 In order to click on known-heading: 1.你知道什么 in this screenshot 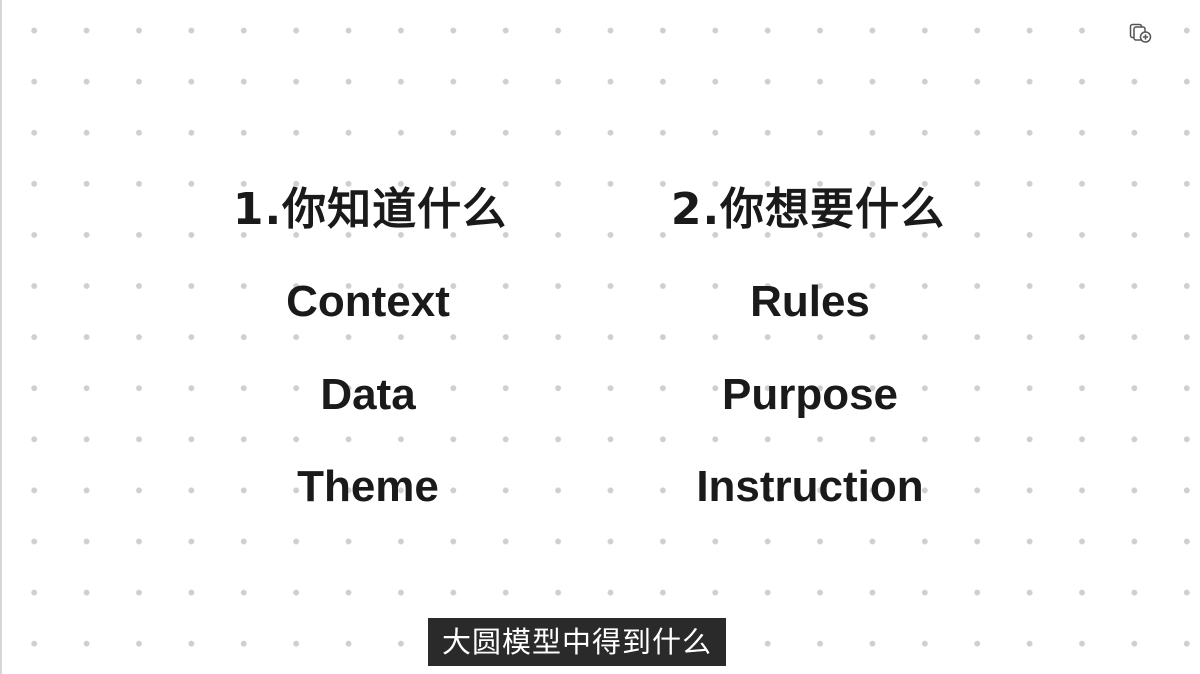, I will do `click(370, 209)`.